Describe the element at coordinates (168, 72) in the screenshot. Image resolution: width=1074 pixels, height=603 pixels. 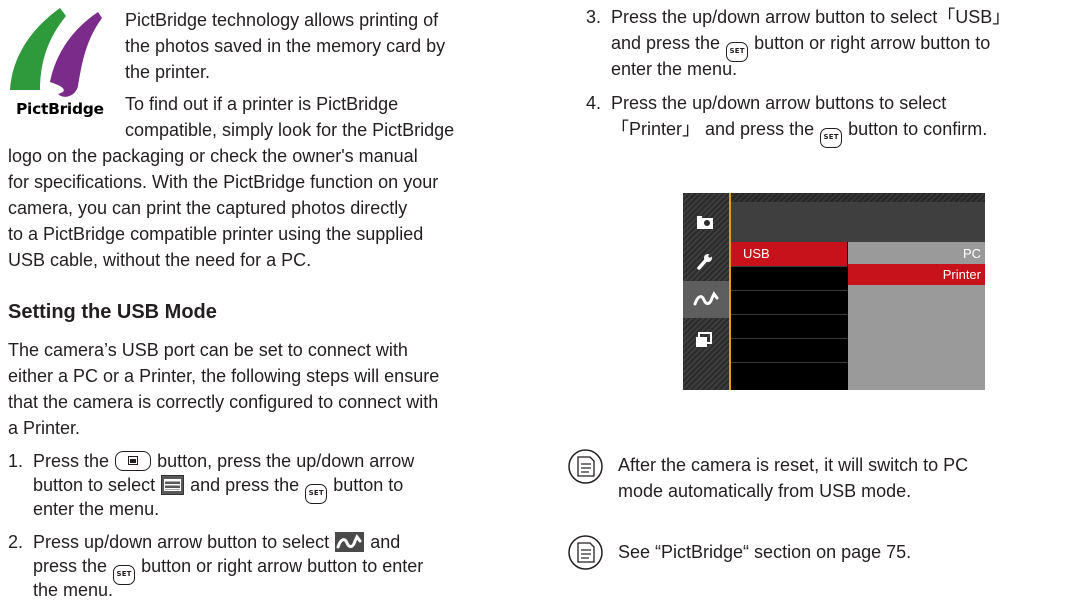
I see `intro-line: the printer.` at that location.